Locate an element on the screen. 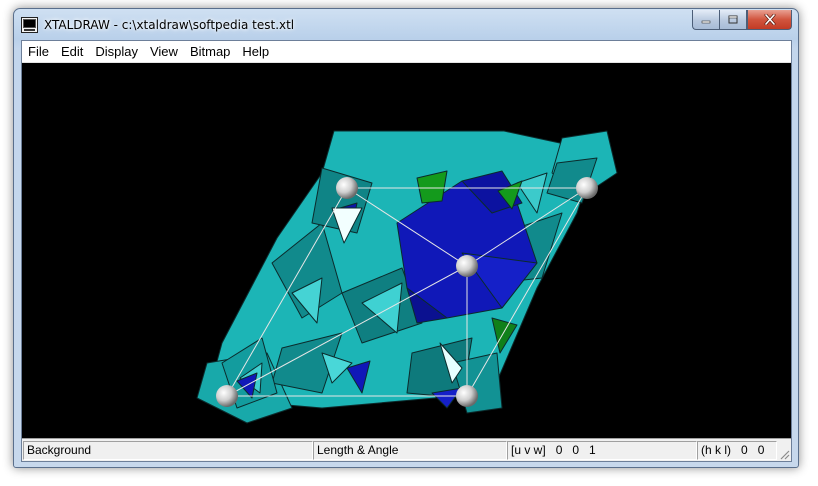 Image resolution: width=818 pixels, height=486 pixels. menu-display: Display is located at coordinates (116, 51).